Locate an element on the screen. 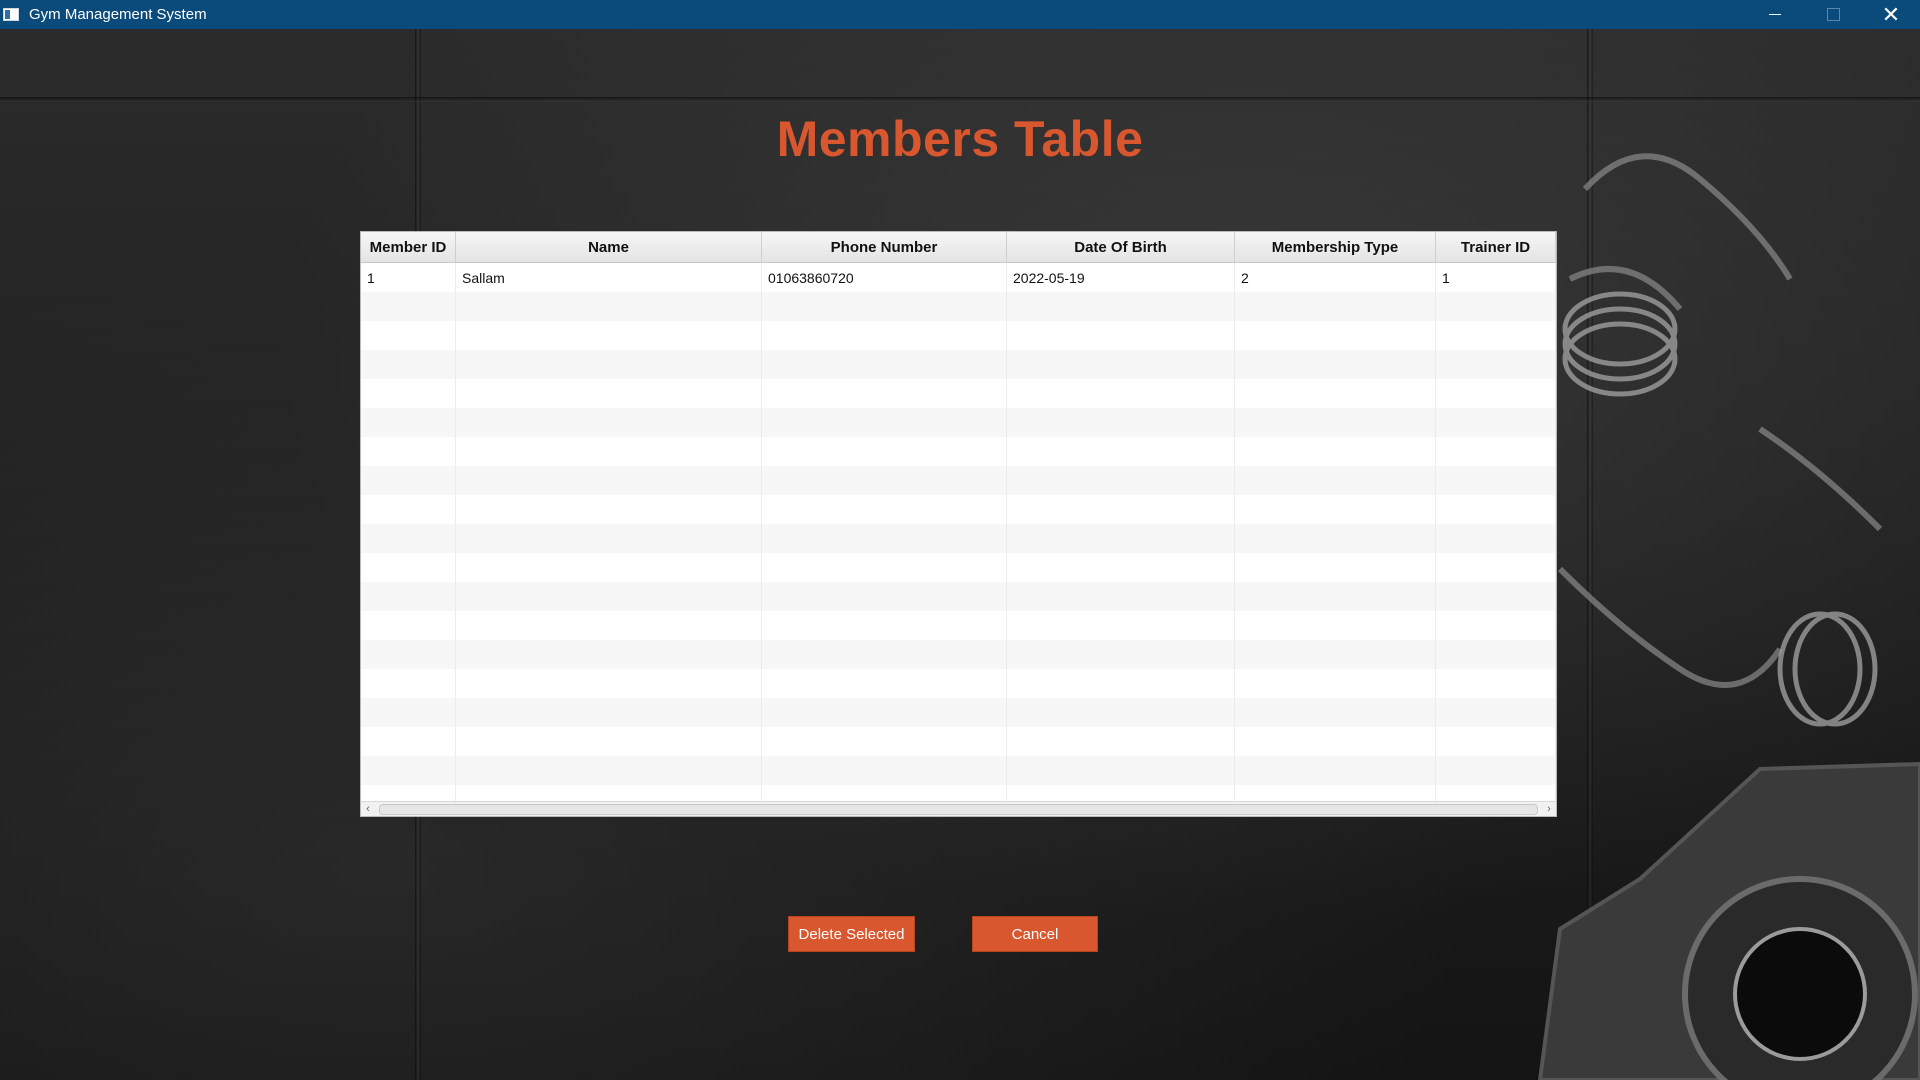 Image resolution: width=1920 pixels, height=1080 pixels. column-header-membership-type: Membership Type is located at coordinates (1335, 247).